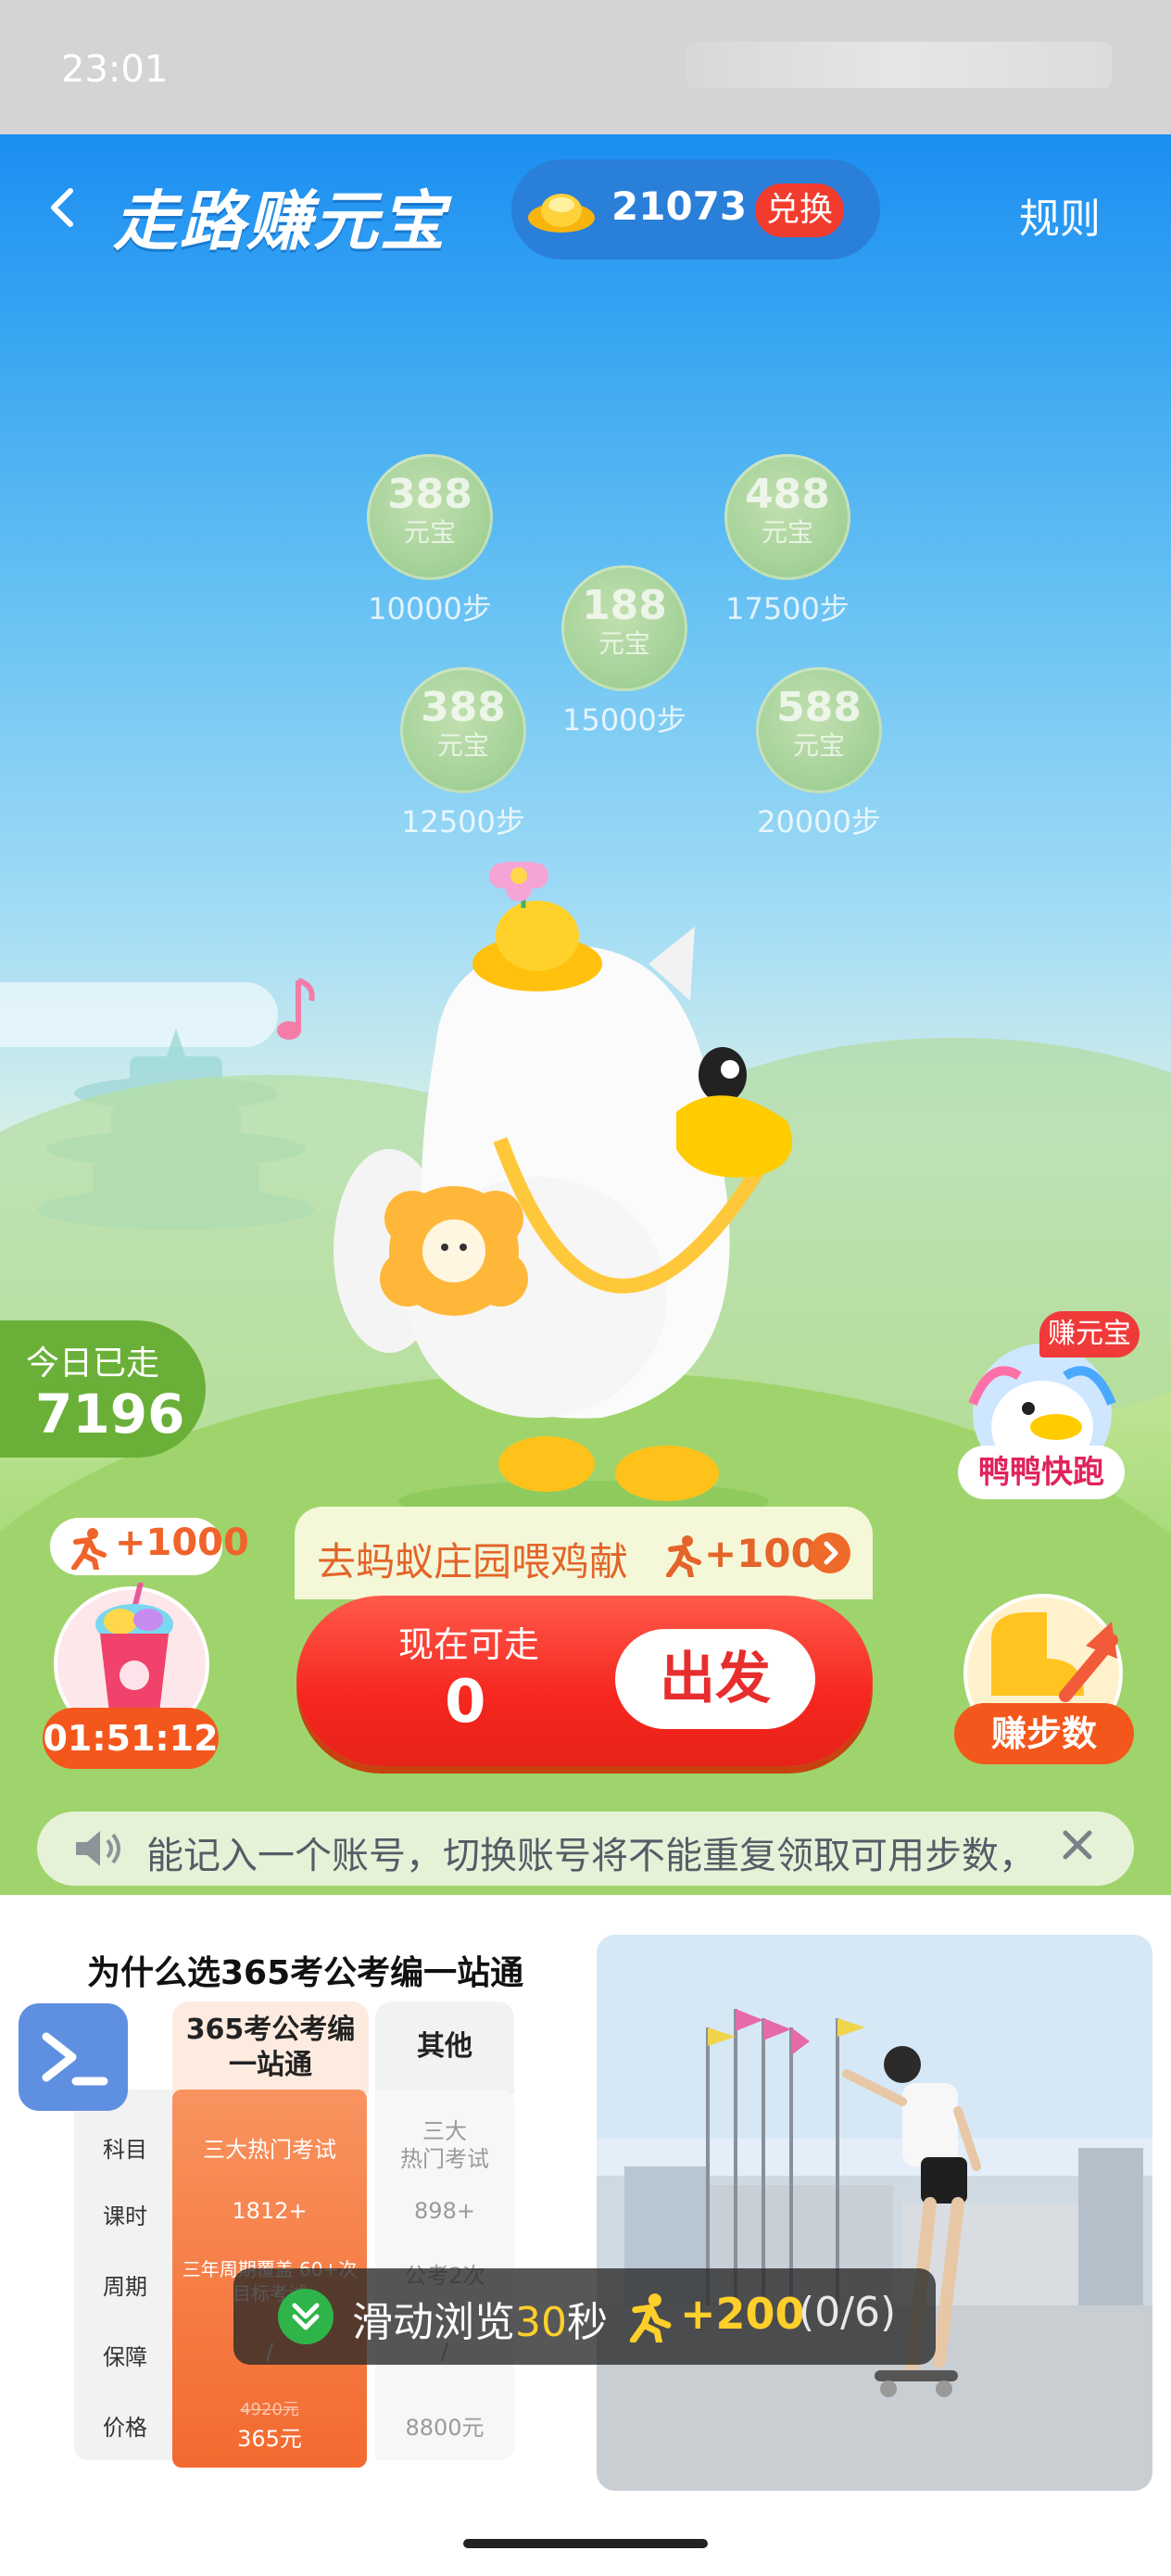 Image resolution: width=1171 pixels, height=2576 pixels. What do you see at coordinates (269, 2439) in the screenshot?
I see `brand-price: 365元` at bounding box center [269, 2439].